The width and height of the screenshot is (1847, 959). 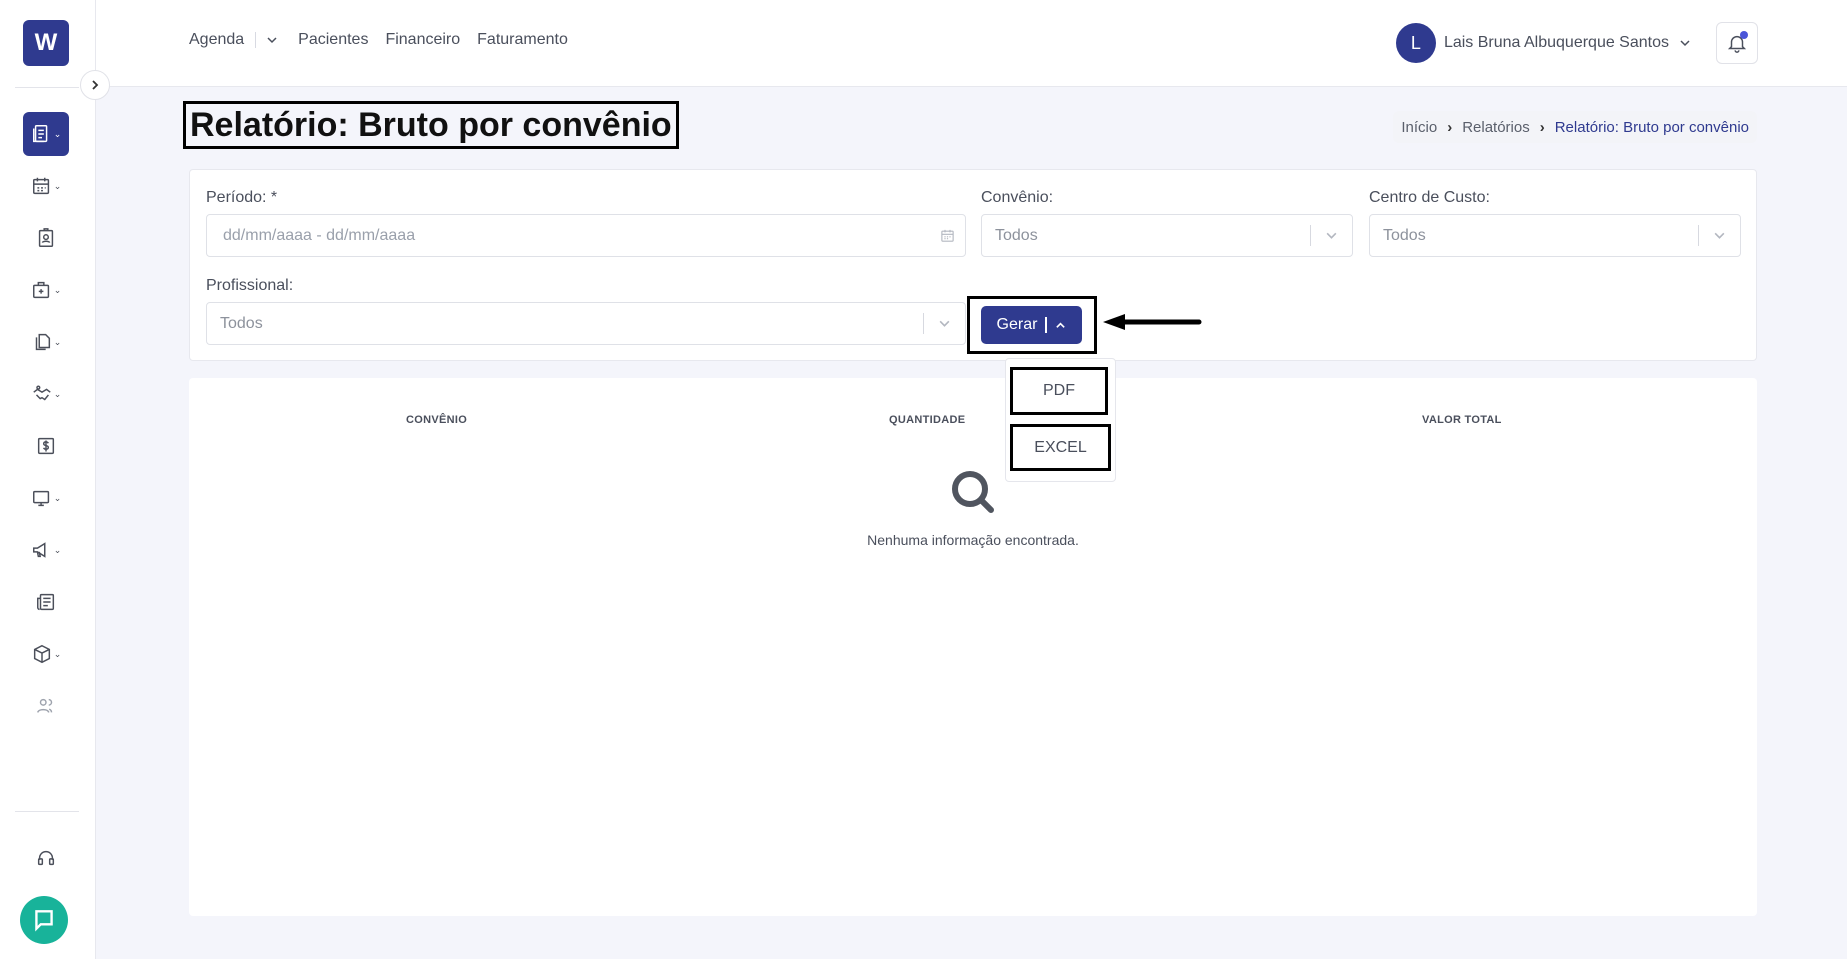 I want to click on sidebar-item-agreements: ⌄, so click(x=46, y=394).